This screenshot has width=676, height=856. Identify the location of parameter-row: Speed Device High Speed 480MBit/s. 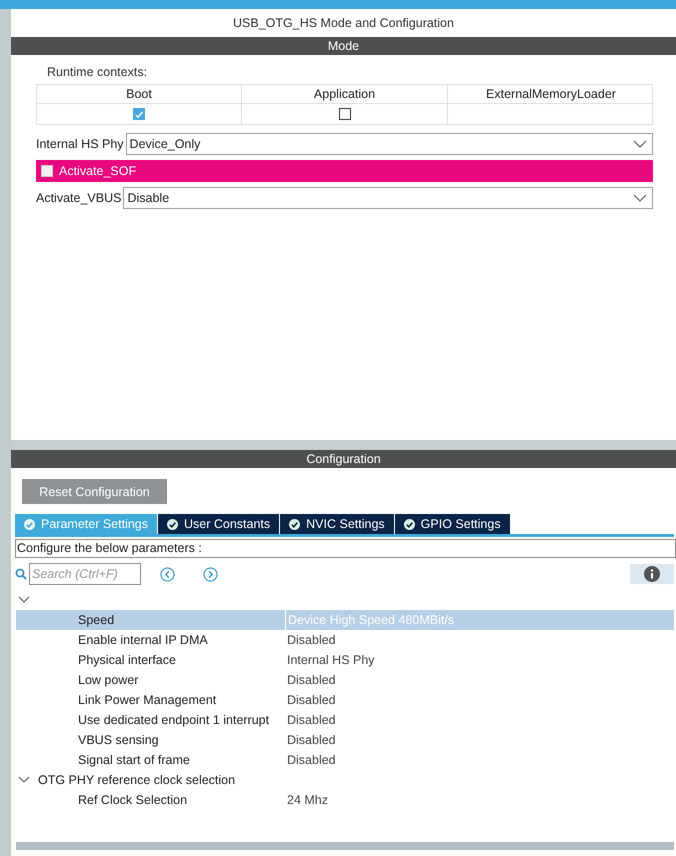
(345, 620).